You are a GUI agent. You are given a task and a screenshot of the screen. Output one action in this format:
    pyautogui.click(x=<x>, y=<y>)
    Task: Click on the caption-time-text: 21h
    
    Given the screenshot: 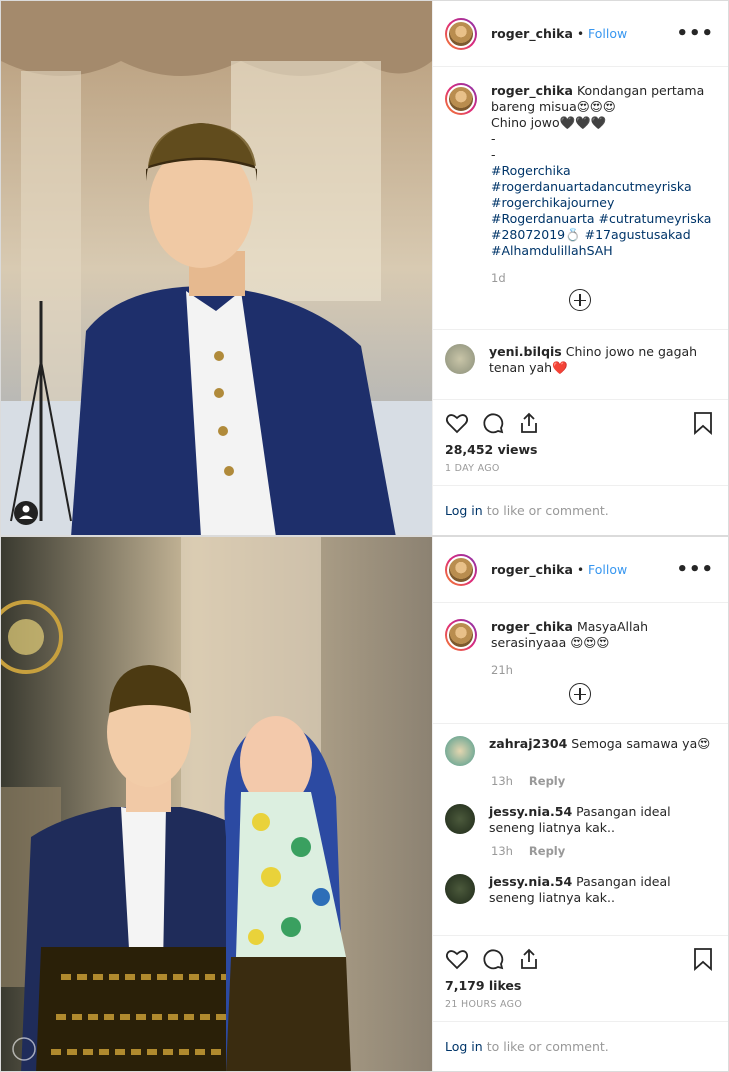 What is the action you would take?
    pyautogui.click(x=502, y=670)
    